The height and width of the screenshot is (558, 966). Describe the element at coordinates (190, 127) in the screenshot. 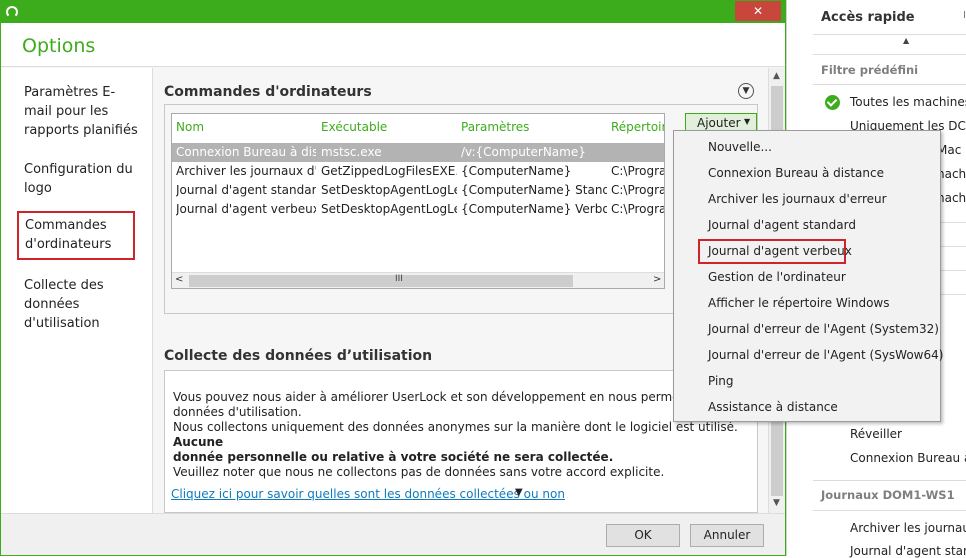

I see `column-header-name: Nom` at that location.